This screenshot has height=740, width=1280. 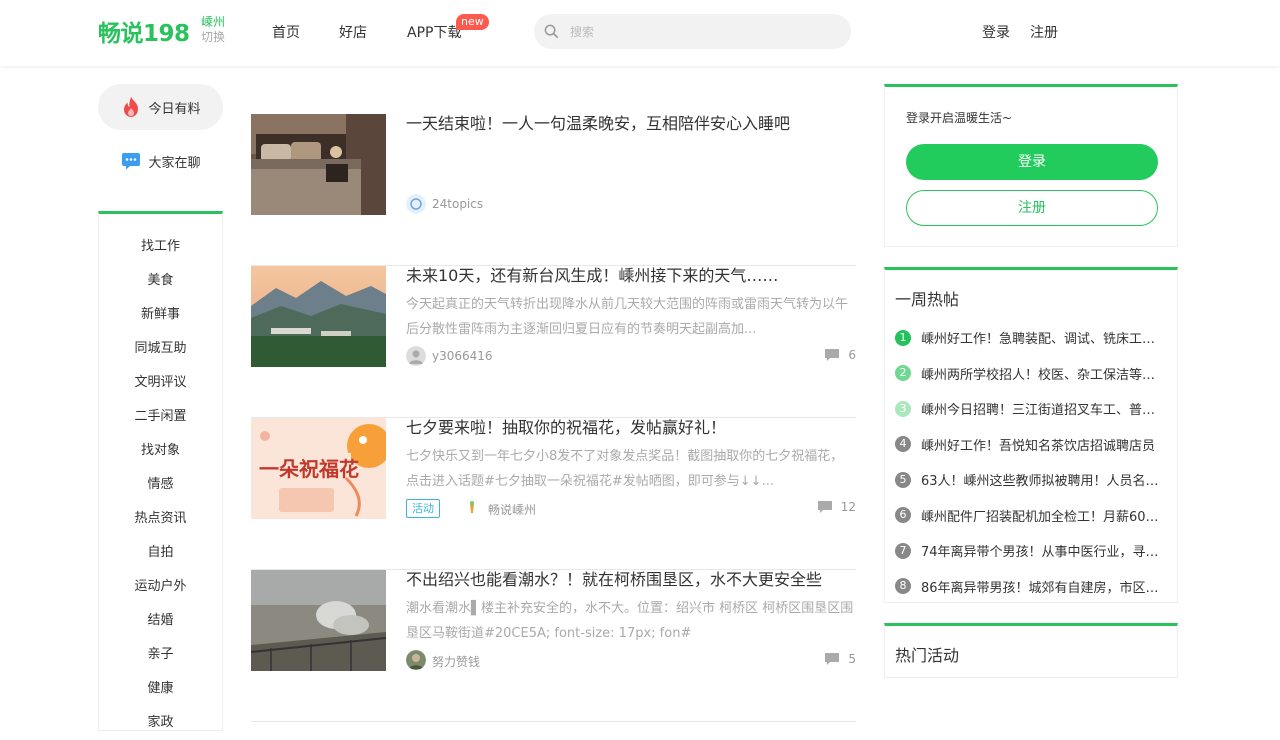 I want to click on register-button: 注册, so click(x=1032, y=208).